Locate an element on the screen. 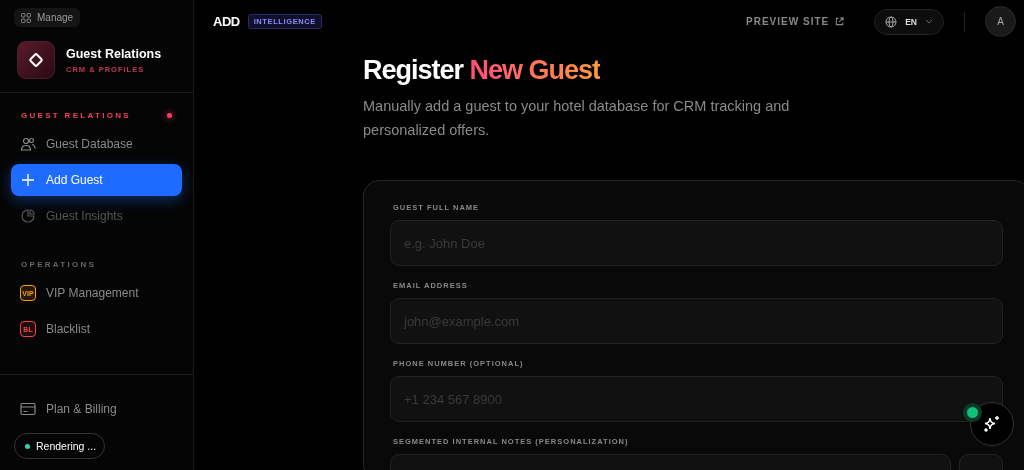 This screenshot has height=470, width=1024. avatar: A is located at coordinates (1000, 21).